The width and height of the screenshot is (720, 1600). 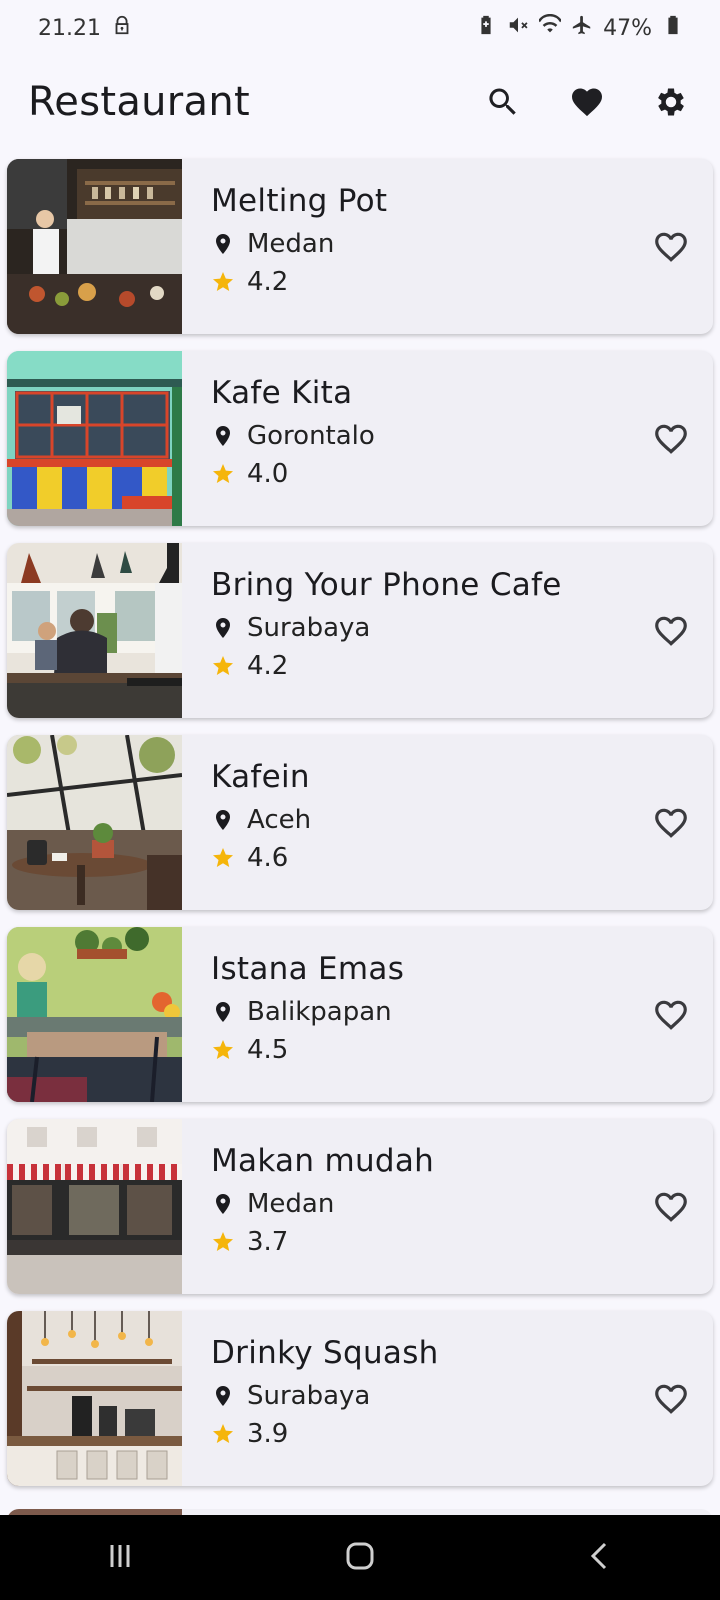 What do you see at coordinates (518, 28) in the screenshot?
I see `mute-icon` at bounding box center [518, 28].